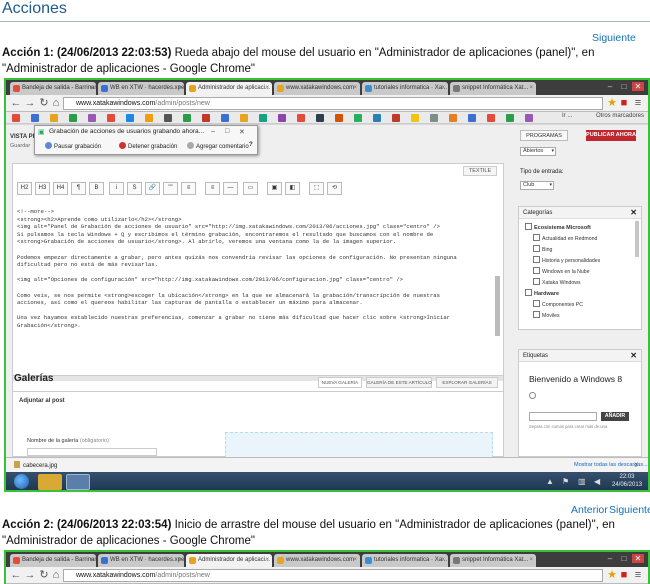 The height and width of the screenshot is (584, 650). Describe the element at coordinates (227, 131) in the screenshot. I see `recorder-maximize-icon: □` at that location.